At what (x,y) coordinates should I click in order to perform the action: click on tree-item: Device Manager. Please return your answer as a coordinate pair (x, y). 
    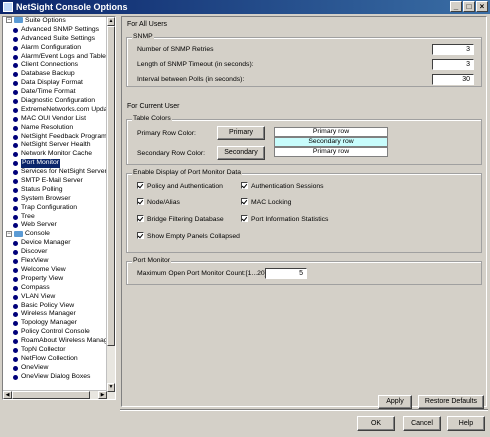
    Looking at the image, I should click on (55, 243).